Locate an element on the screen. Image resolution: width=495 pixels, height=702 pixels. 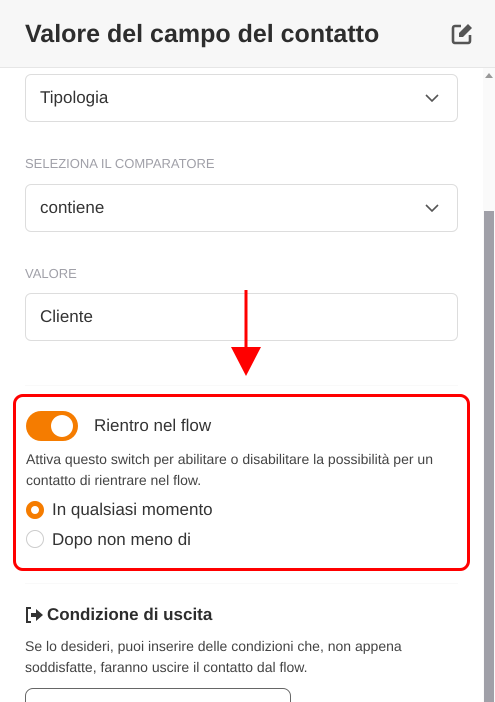
dropdown: contiene is located at coordinates (241, 208).